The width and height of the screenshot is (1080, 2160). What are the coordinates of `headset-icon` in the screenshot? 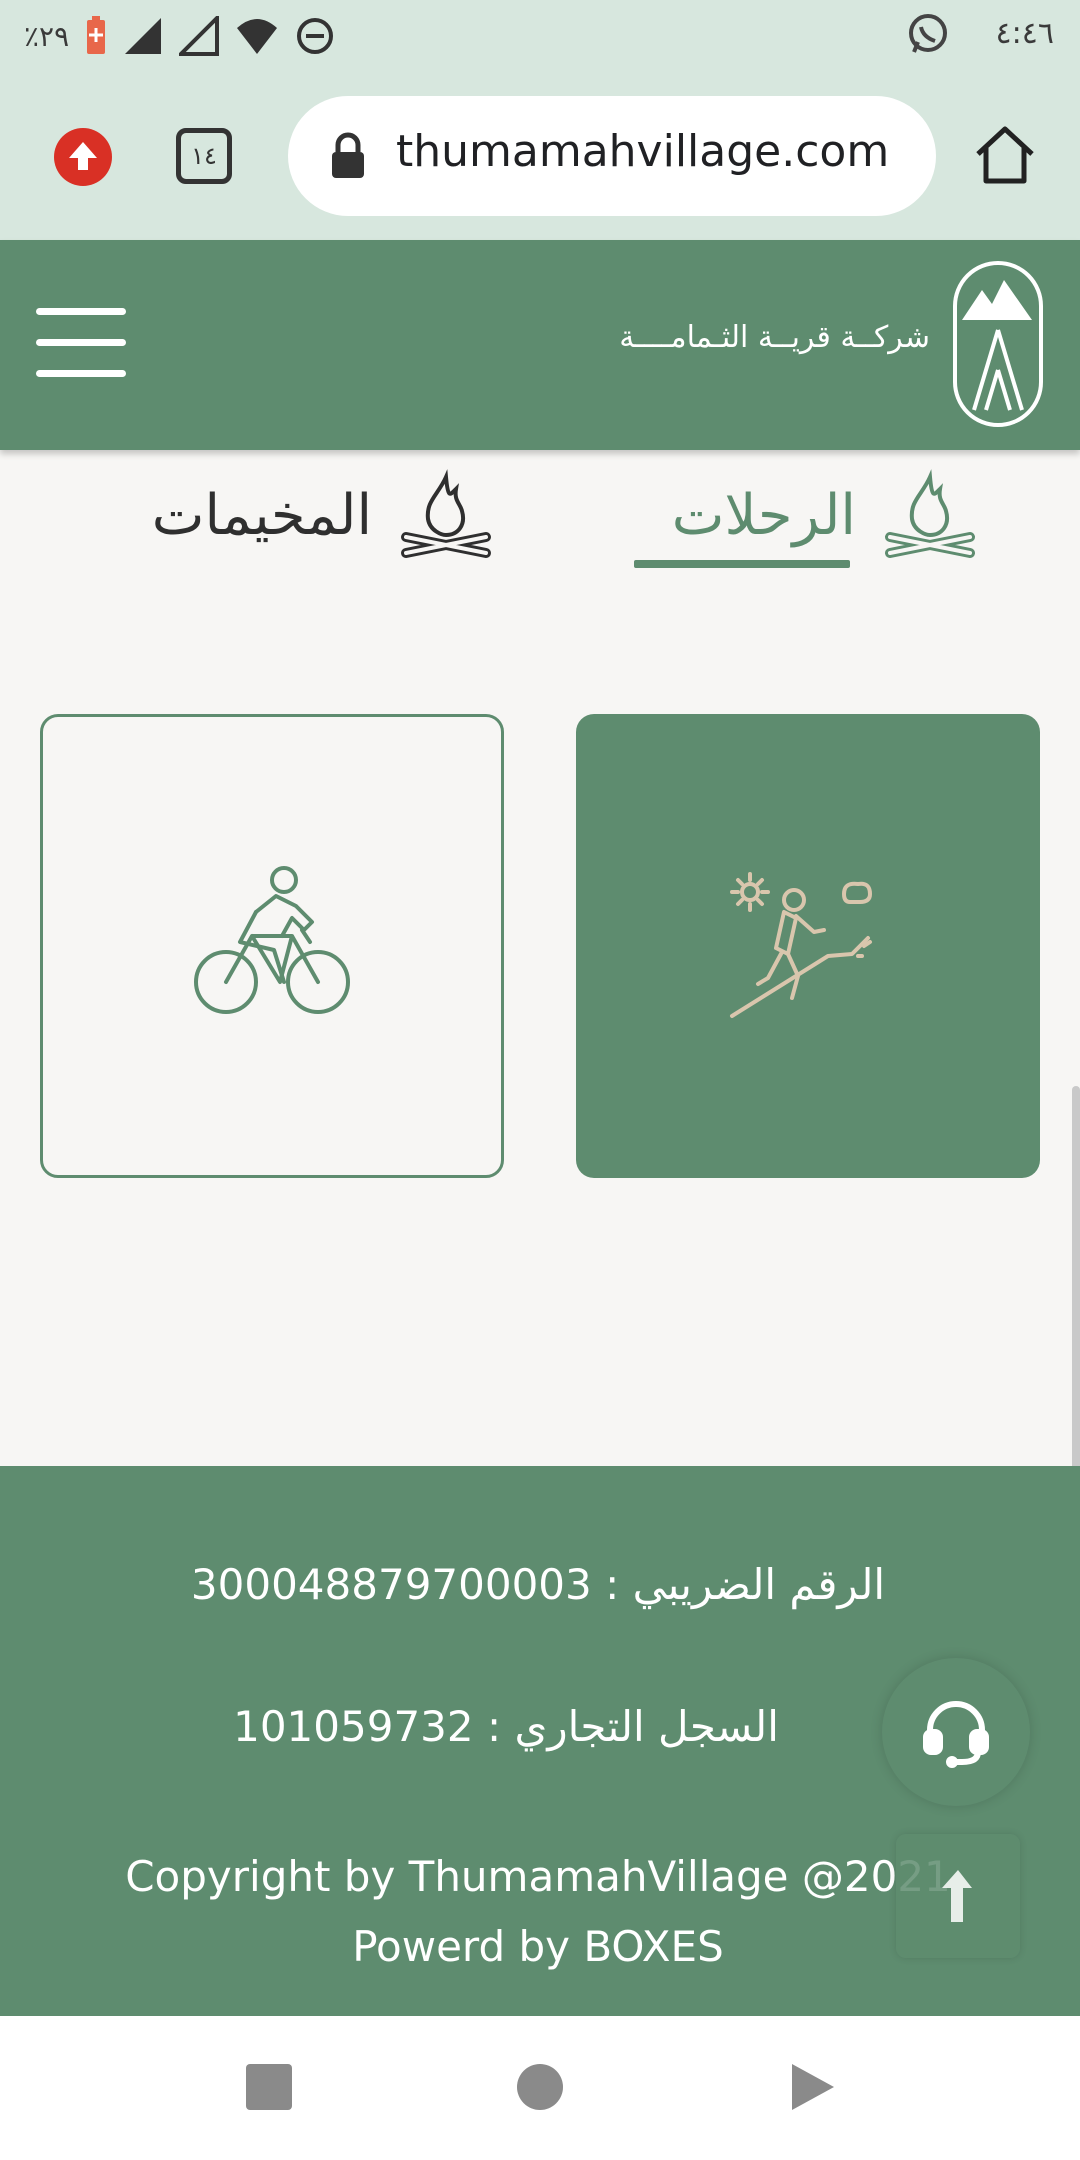 It's located at (956, 1734).